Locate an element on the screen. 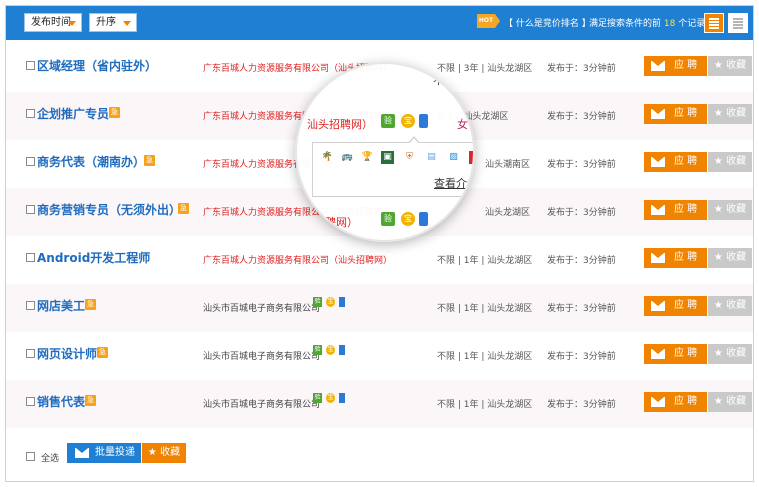  sort-order-dropdown: 升序 is located at coordinates (113, 22).